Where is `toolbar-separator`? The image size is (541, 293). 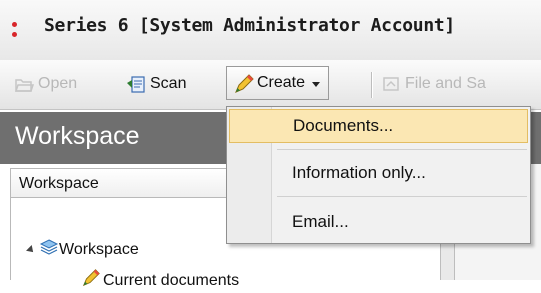 toolbar-separator is located at coordinates (371, 85).